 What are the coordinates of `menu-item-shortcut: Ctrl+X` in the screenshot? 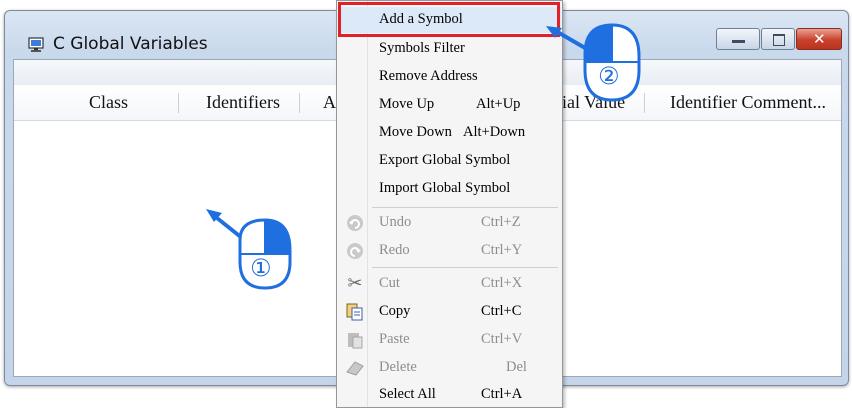 It's located at (502, 283).